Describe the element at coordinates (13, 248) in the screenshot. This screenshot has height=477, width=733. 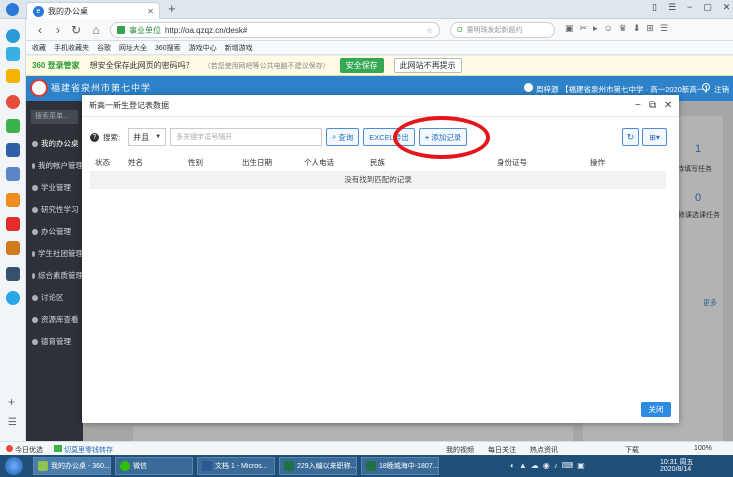
I see `game-app-icon` at that location.